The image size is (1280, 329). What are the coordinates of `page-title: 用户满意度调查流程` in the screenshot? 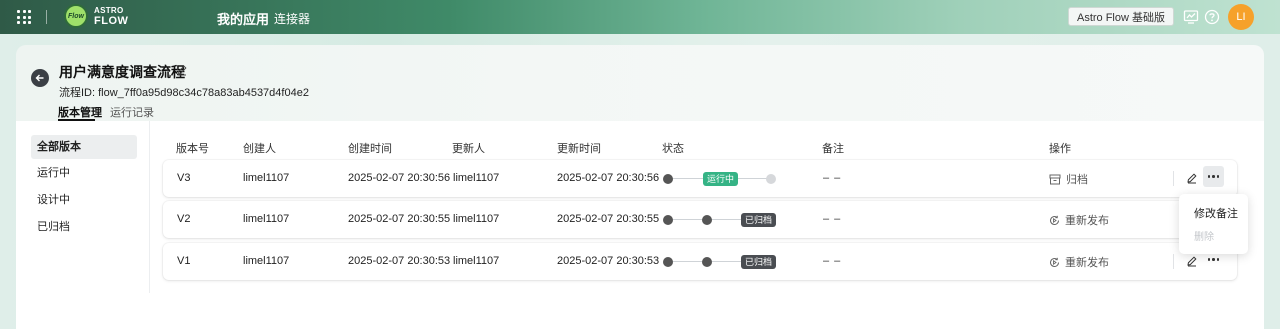 It's located at (122, 72).